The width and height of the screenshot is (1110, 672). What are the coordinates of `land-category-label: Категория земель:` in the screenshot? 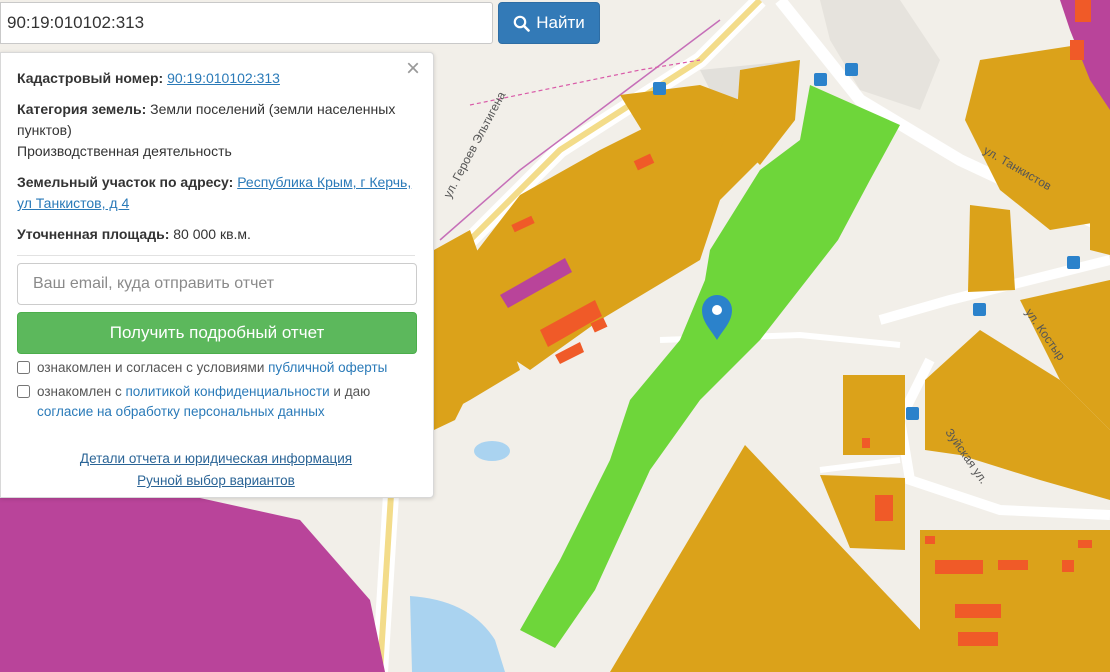 It's located at (82, 109).